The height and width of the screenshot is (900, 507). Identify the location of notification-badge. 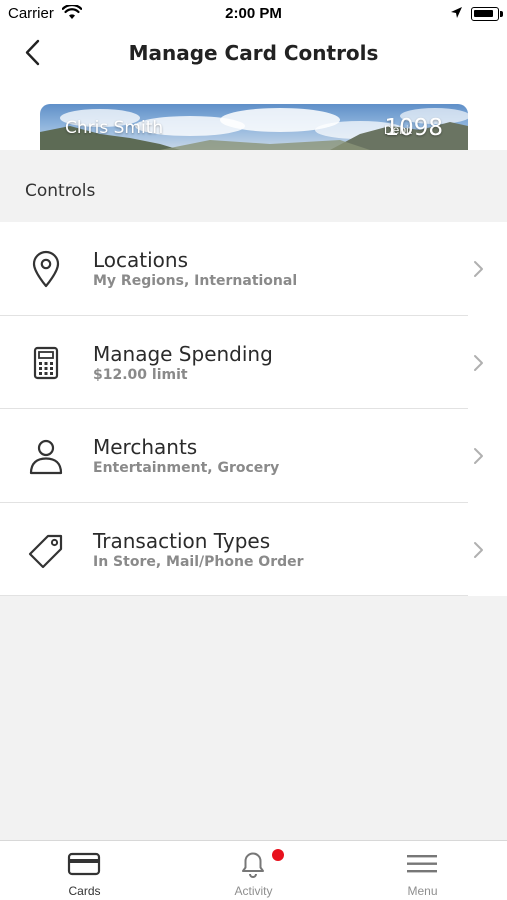
(278, 855).